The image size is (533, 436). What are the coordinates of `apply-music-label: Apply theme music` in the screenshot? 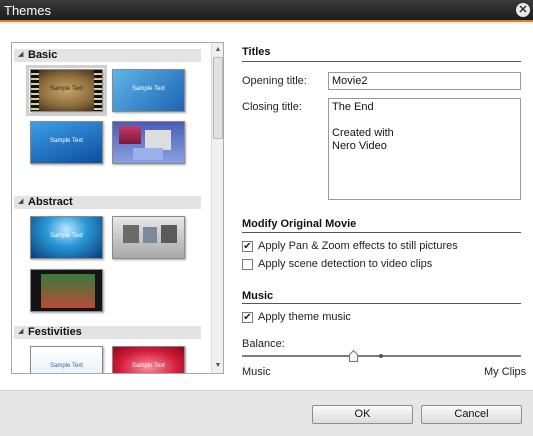 It's located at (304, 317).